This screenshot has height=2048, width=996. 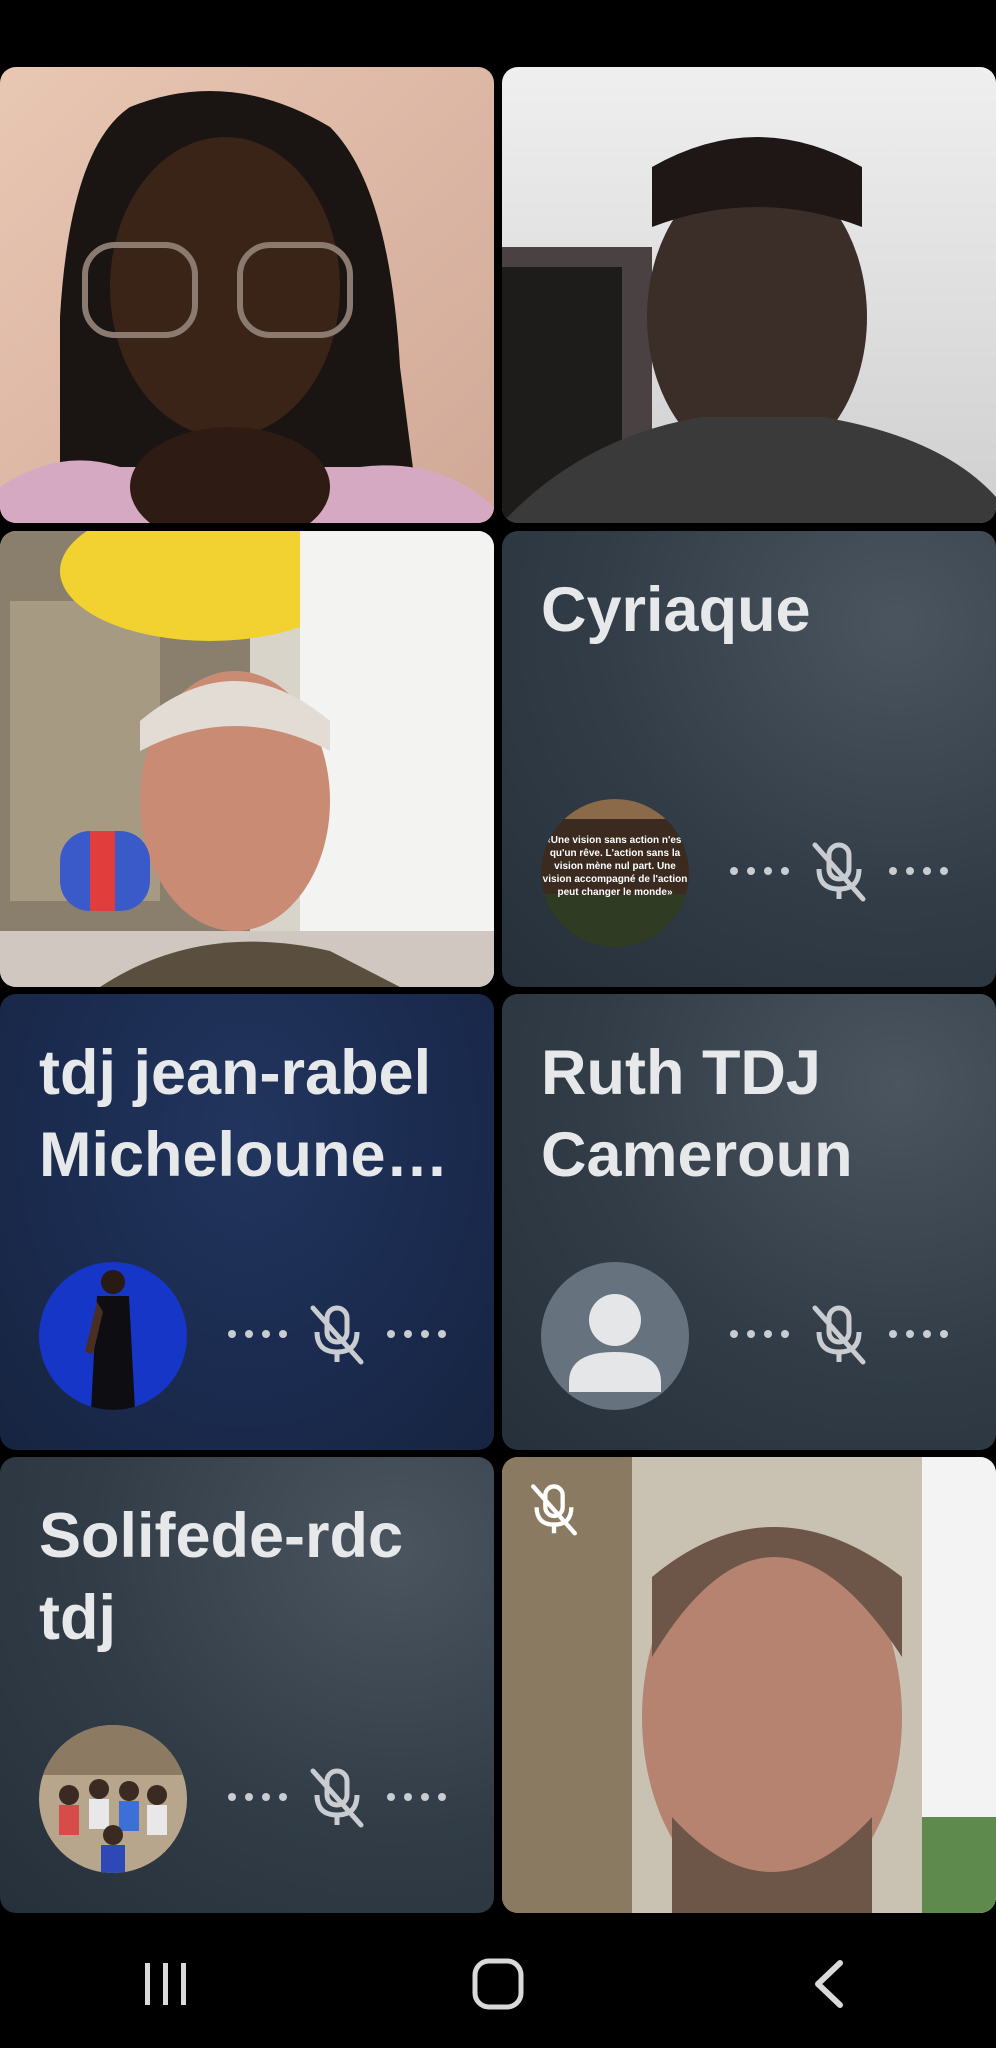 I want to click on back-icon, so click(x=829, y=1984).